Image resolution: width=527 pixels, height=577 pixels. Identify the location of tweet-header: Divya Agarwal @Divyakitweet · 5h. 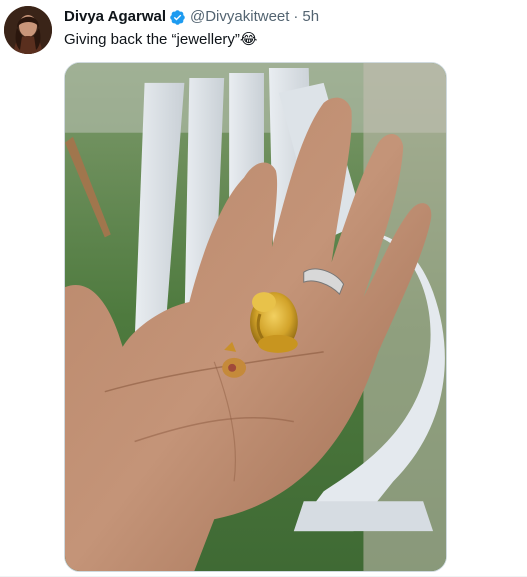
(191, 17).